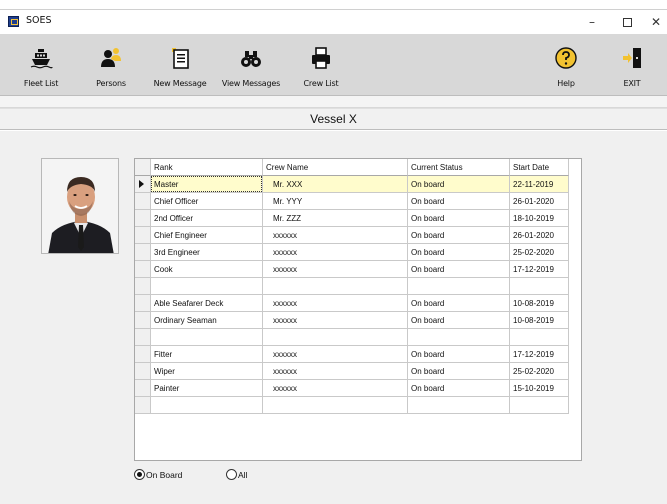 This screenshot has height=504, width=667. What do you see at coordinates (41, 59) in the screenshot?
I see `ship-icon` at bounding box center [41, 59].